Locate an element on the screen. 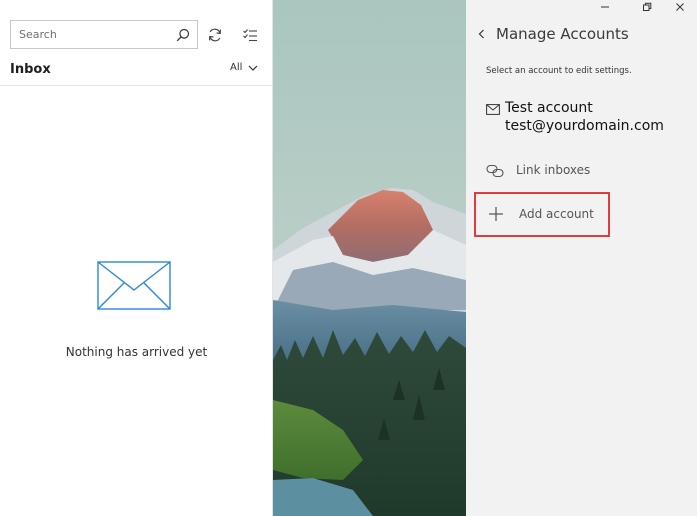  search-icon is located at coordinates (183, 35).